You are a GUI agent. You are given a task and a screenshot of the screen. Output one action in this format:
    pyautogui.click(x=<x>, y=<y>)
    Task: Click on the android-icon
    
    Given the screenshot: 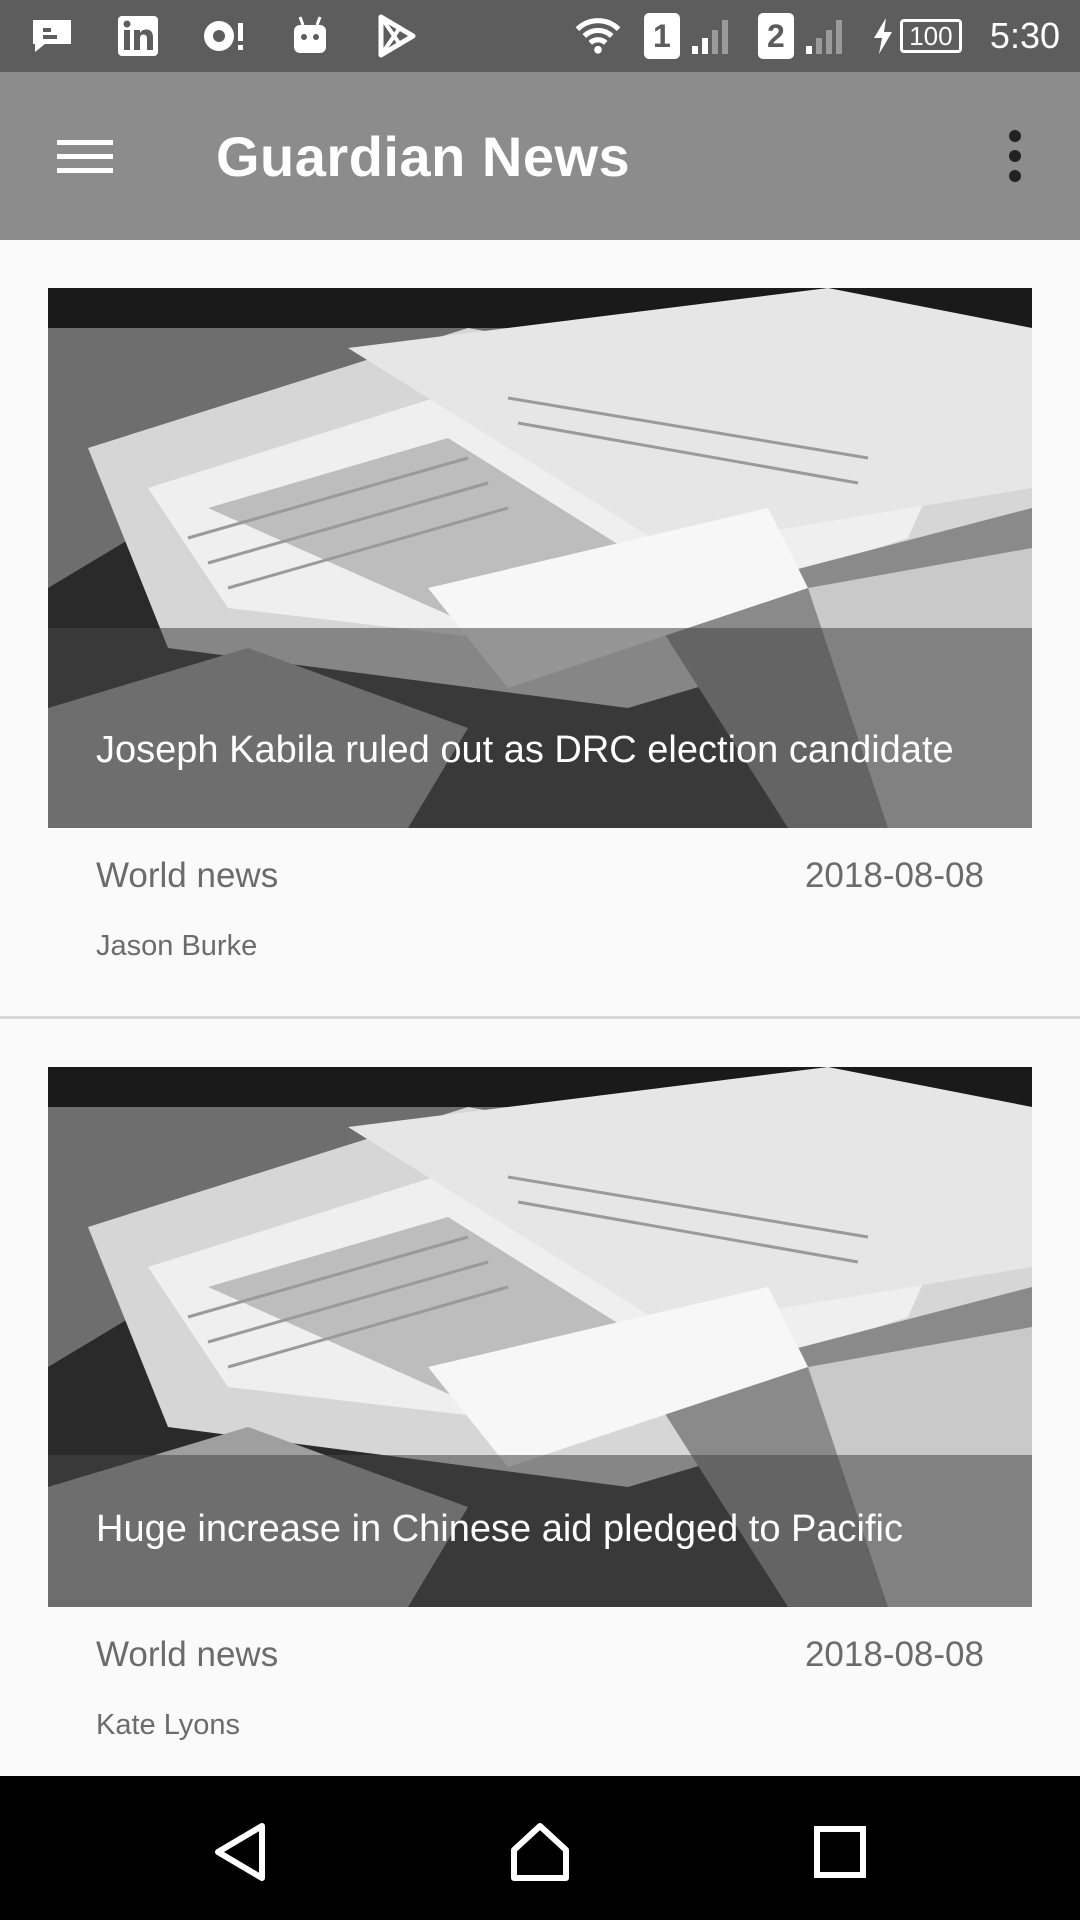 What is the action you would take?
    pyautogui.click(x=310, y=36)
    